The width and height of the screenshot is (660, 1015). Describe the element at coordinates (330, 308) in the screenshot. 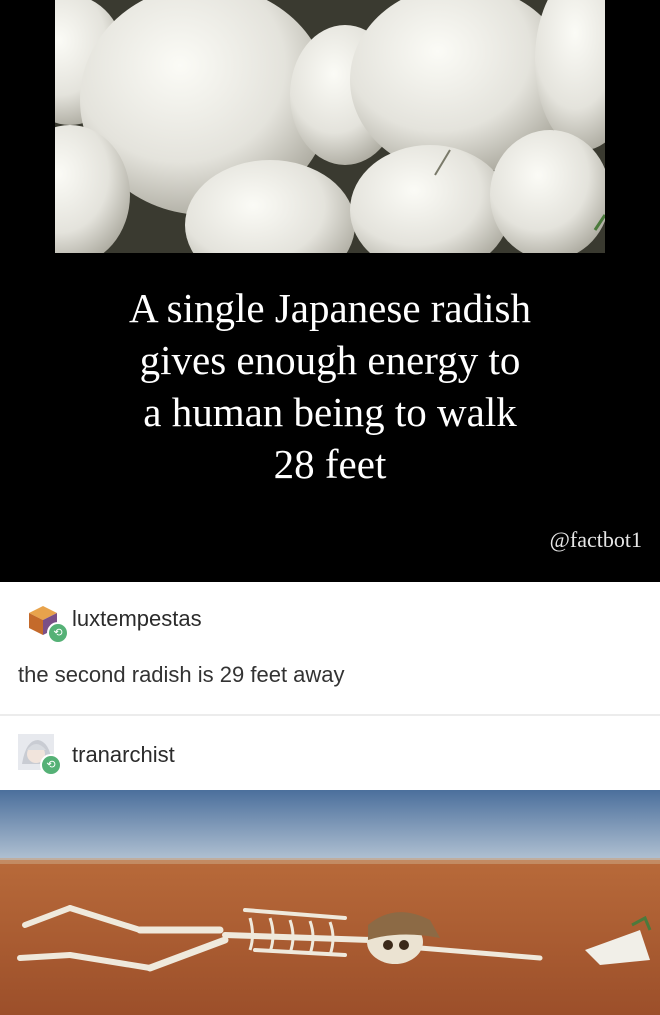

I see `fact-line: A single Japanese radish` at that location.